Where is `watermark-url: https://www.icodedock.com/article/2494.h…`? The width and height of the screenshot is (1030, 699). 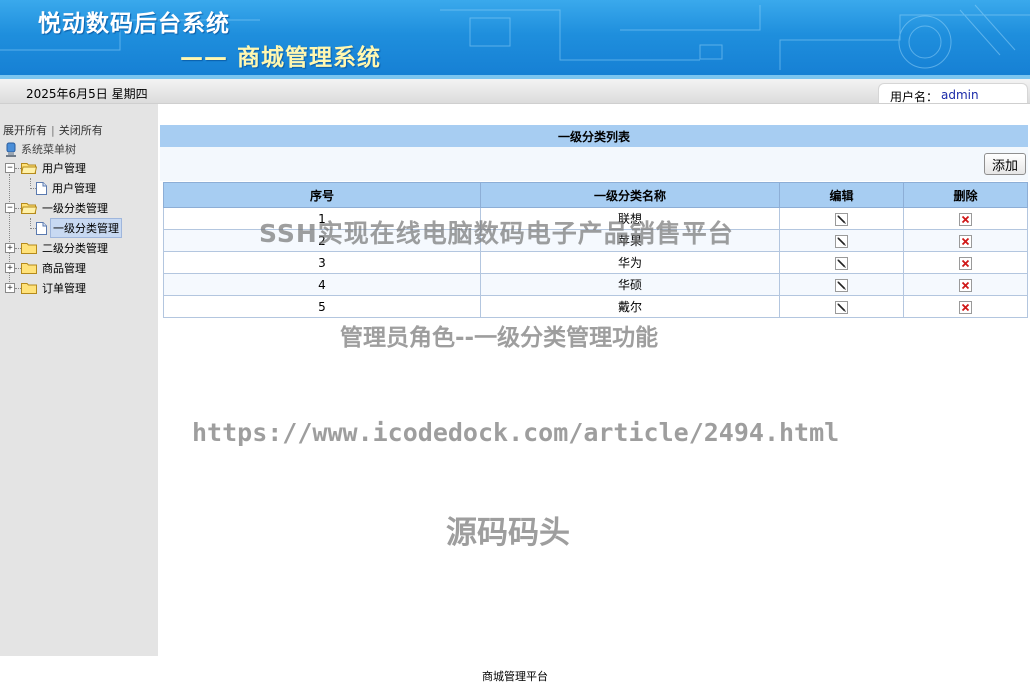
watermark-url: https://www.icodedock.com/article/2494.h… is located at coordinates (516, 432).